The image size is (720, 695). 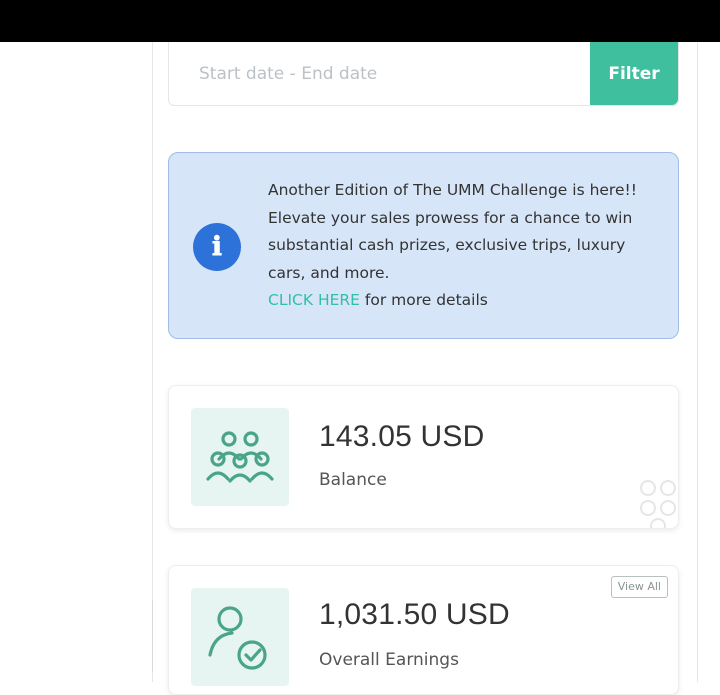 What do you see at coordinates (639, 587) in the screenshot?
I see `view-all-button: View All` at bounding box center [639, 587].